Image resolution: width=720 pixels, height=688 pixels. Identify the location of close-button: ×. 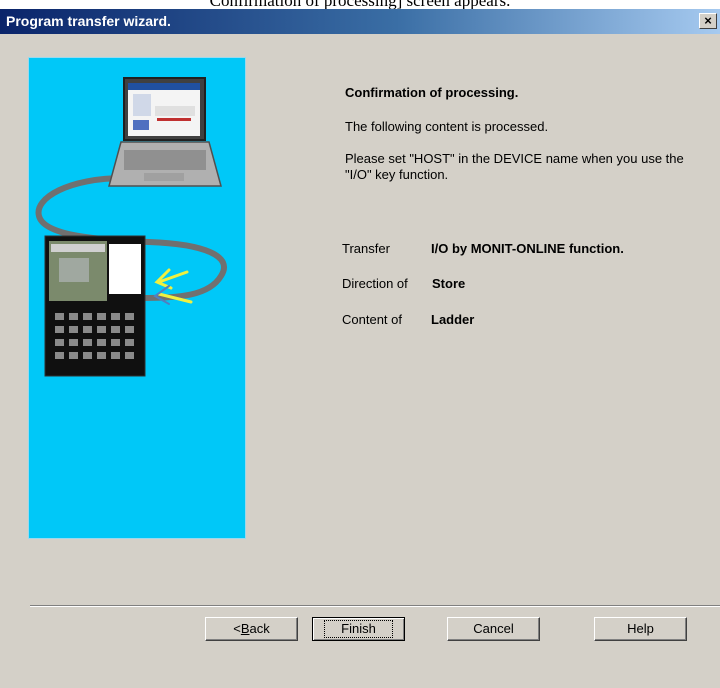
(708, 21).